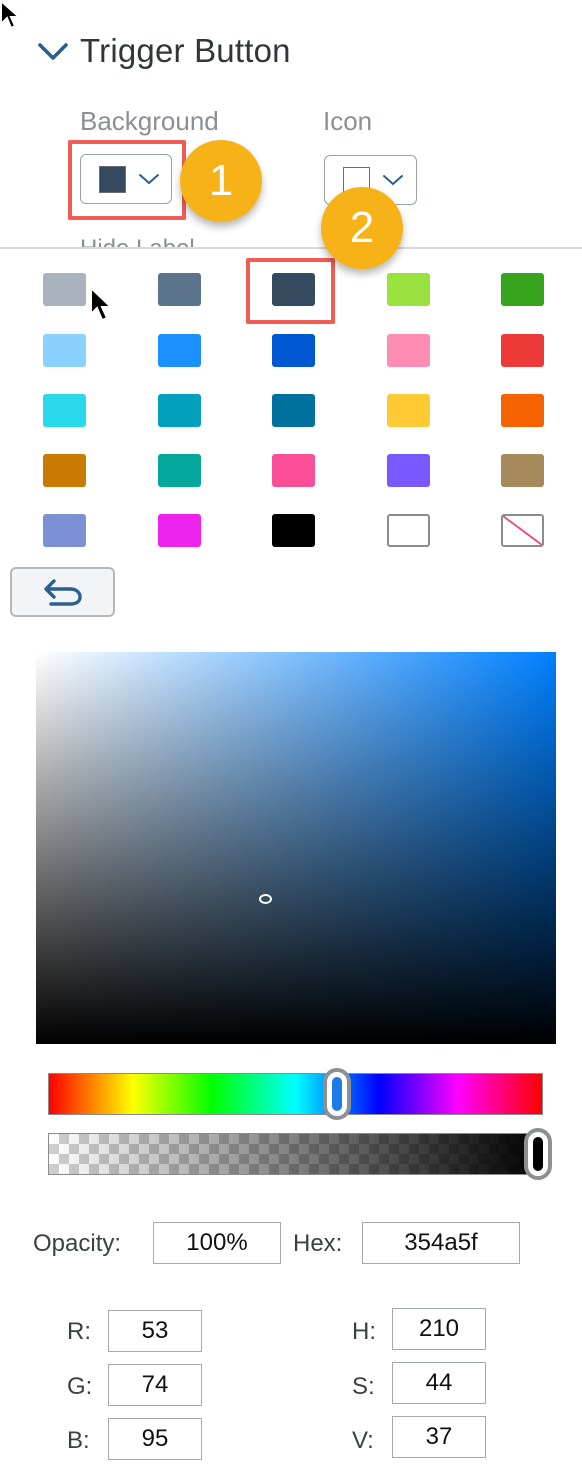  Describe the element at coordinates (300, 1154) in the screenshot. I see `opacity-slider` at that location.